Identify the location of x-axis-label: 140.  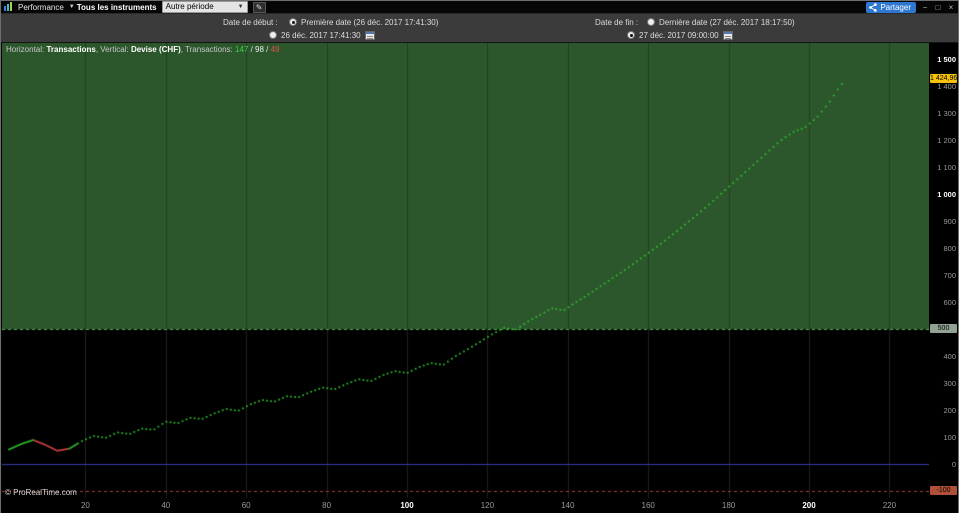
(568, 505).